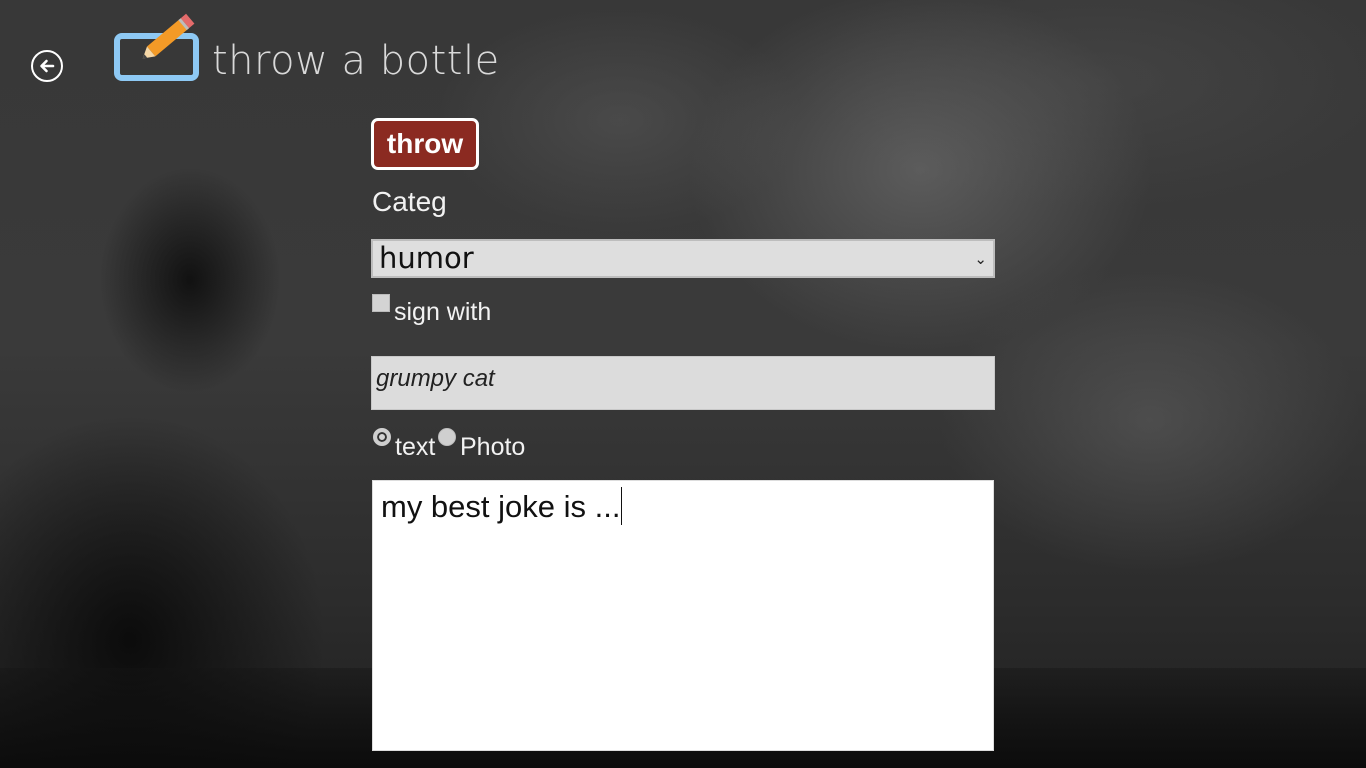 This screenshot has width=1366, height=768. Describe the element at coordinates (426, 258) in the screenshot. I see `category-selected-value: humor` at that location.